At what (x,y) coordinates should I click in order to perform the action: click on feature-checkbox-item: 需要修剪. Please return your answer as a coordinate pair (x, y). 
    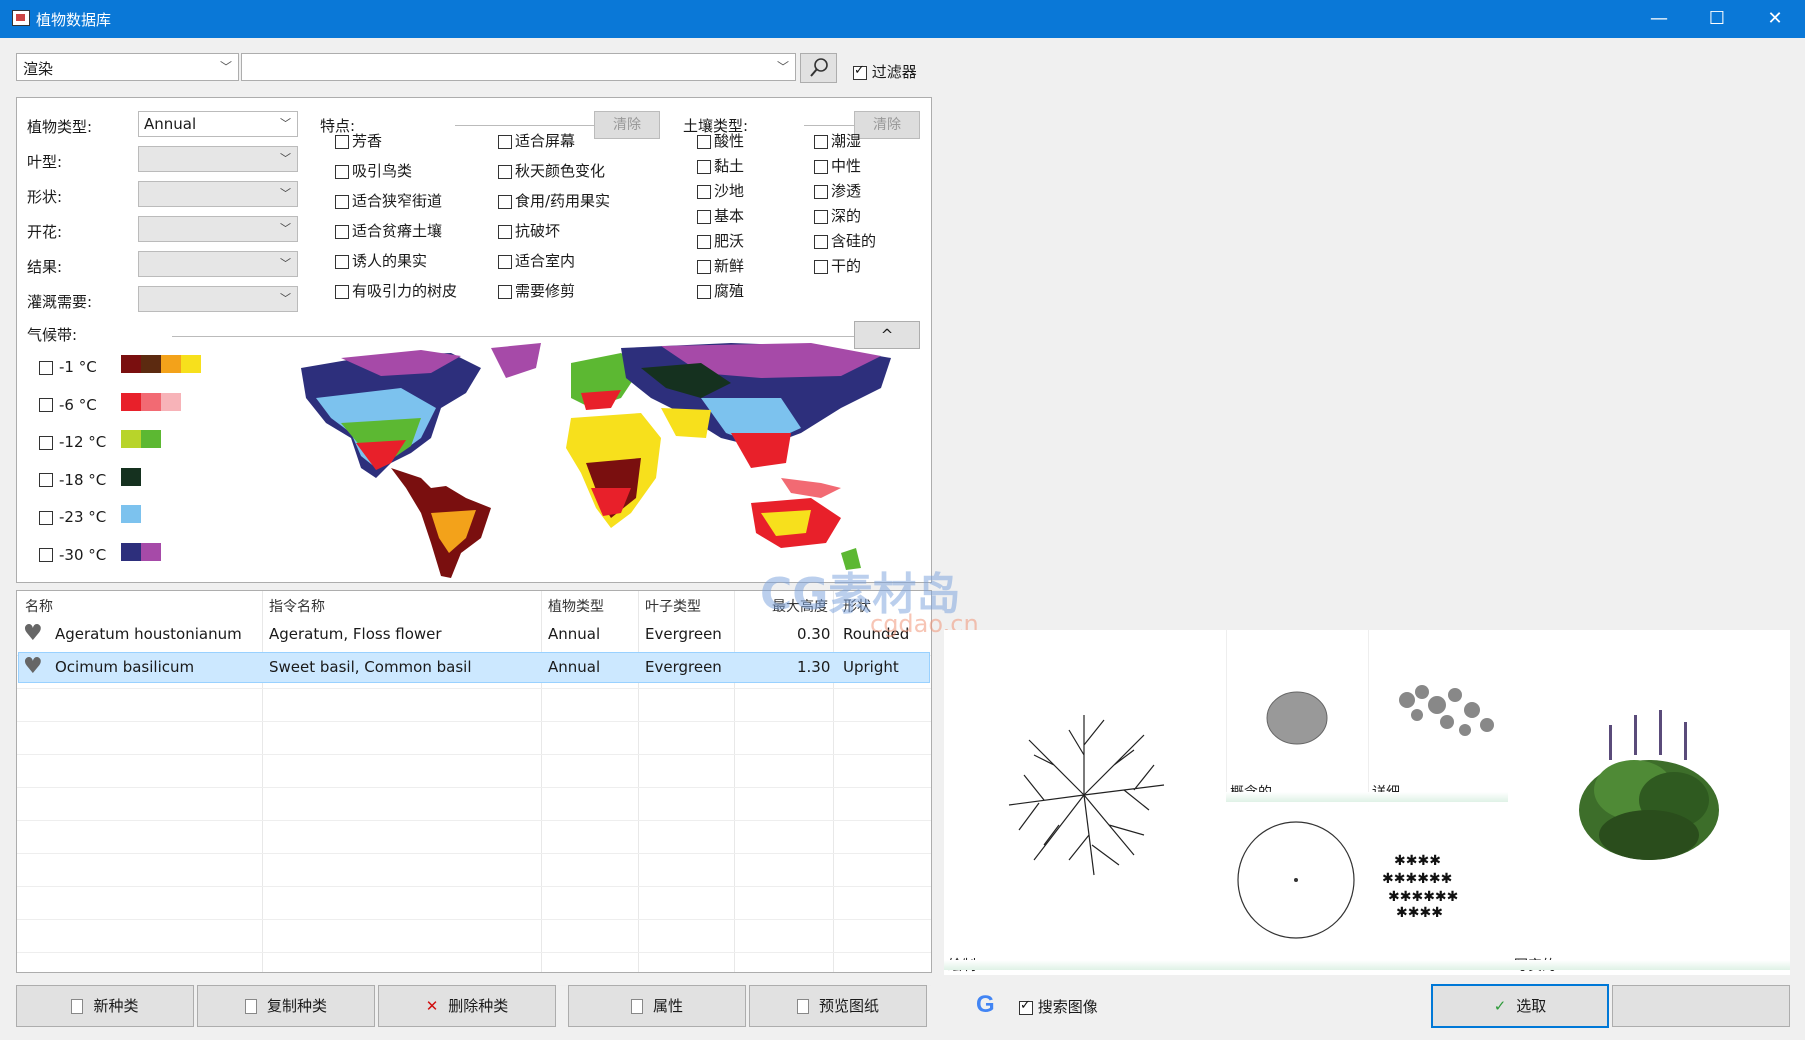
    Looking at the image, I should click on (536, 290).